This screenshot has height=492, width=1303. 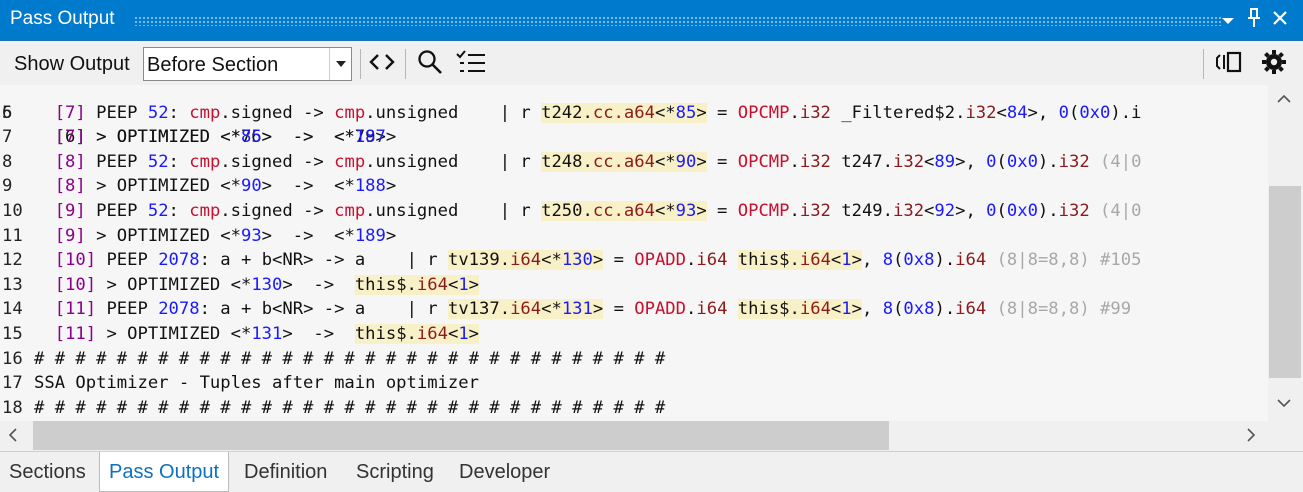 I want to click on tab-pass-output: Pass Output, so click(x=164, y=472).